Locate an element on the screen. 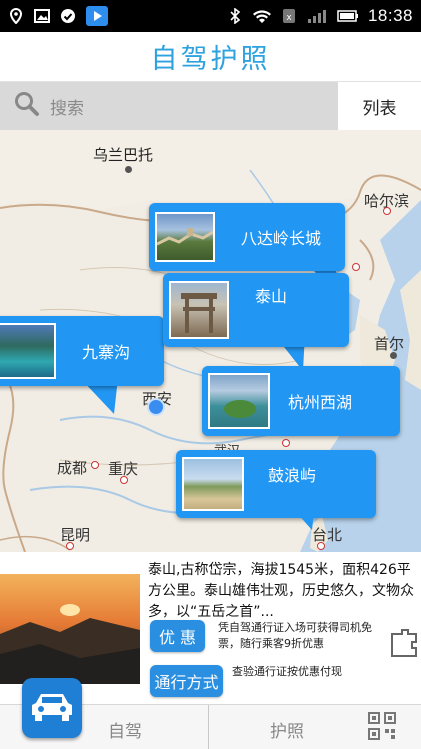 The image size is (421, 749). svg-text: x is located at coordinates (289, 18).